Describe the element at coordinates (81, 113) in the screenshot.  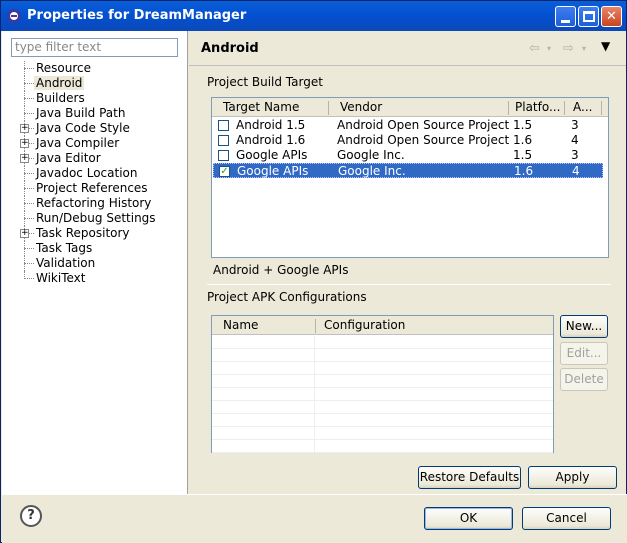
I see `tree-item-label: Java Build Path` at that location.